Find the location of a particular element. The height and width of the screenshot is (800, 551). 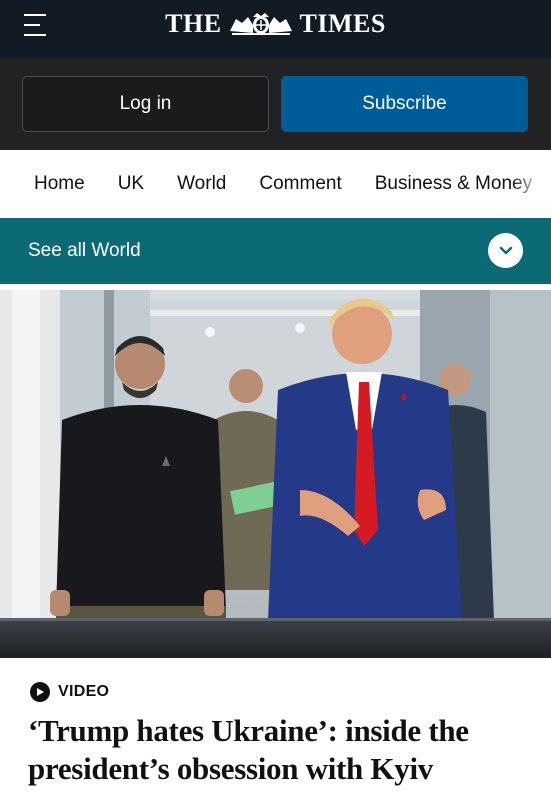

logo-word-times: TIMES is located at coordinates (342, 23).